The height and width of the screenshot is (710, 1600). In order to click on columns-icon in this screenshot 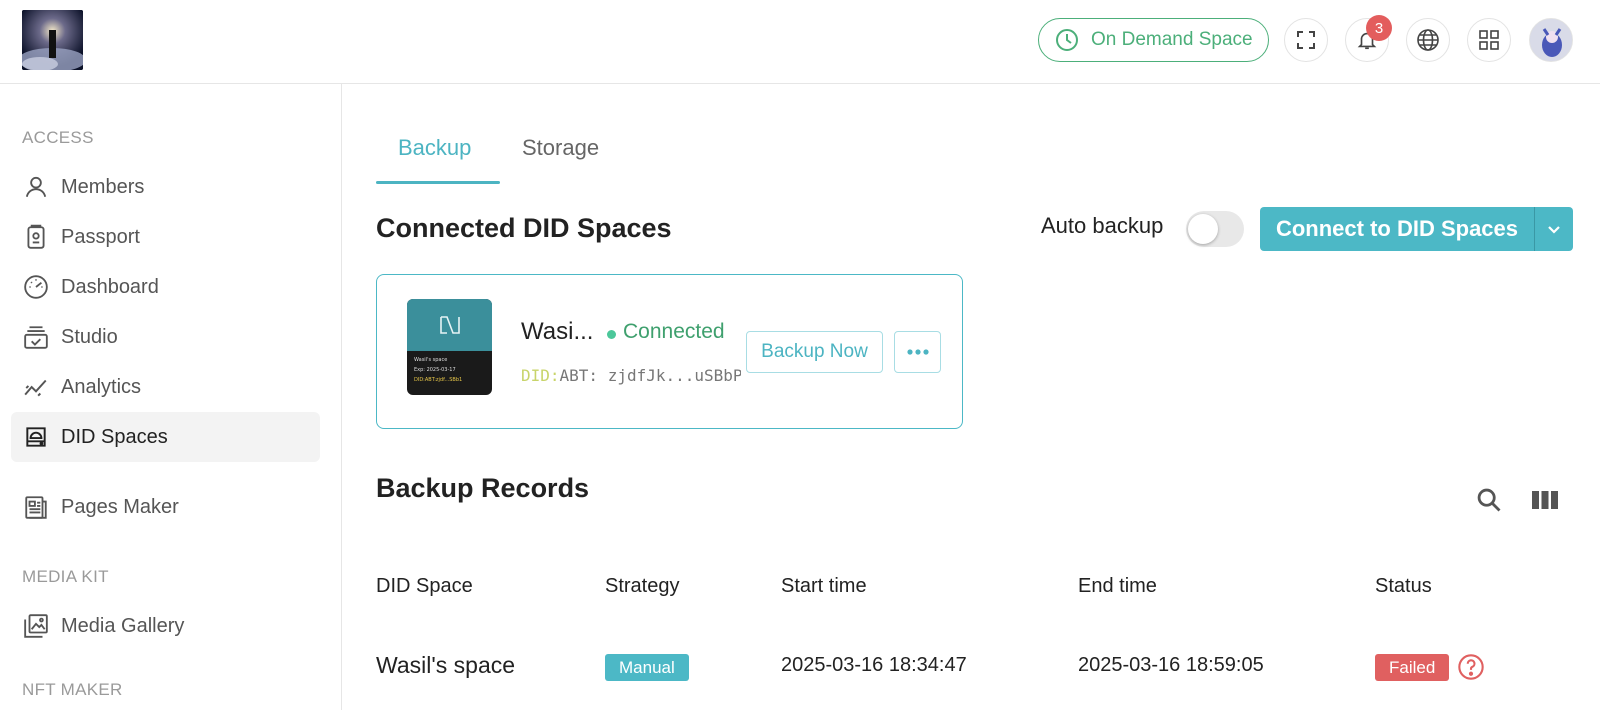, I will do `click(1545, 500)`.